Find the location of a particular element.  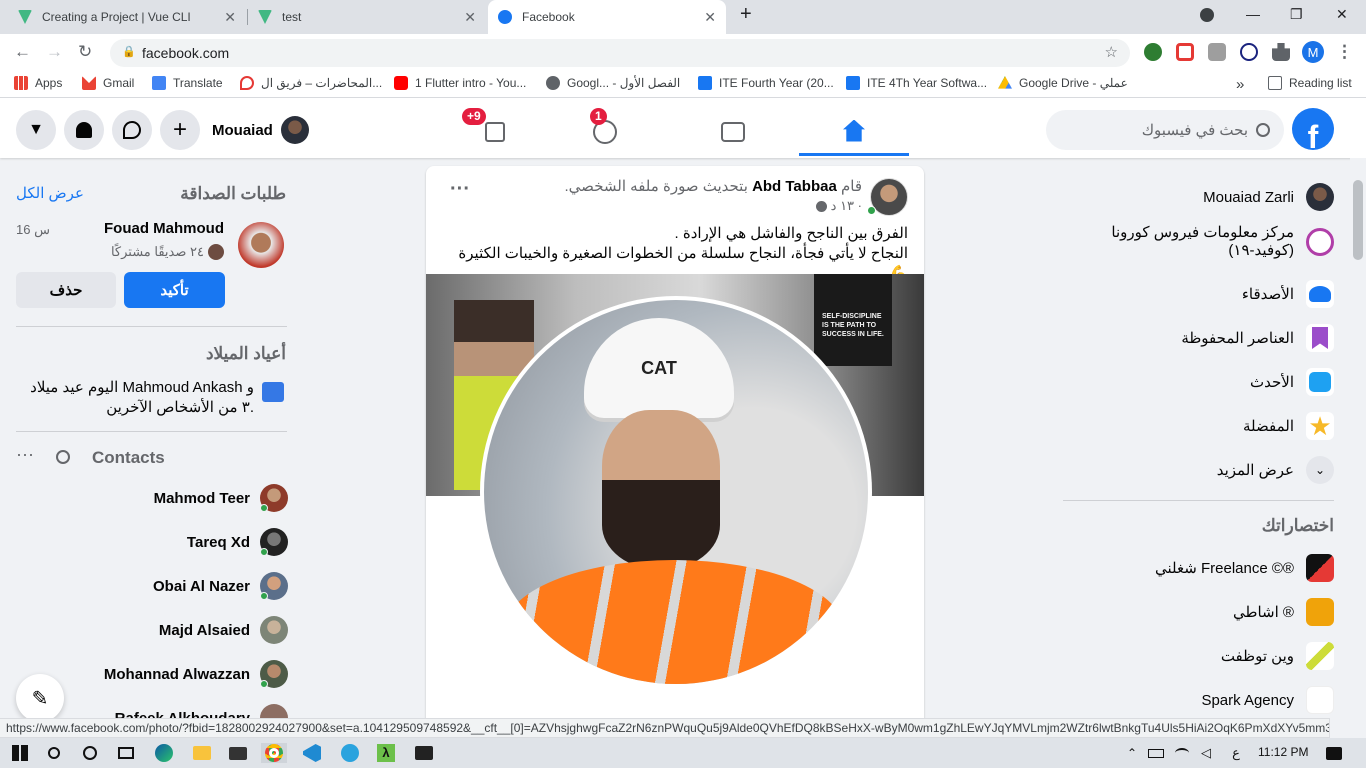

shortcut-item: شغلني Freelance ©® is located at coordinates (1244, 568).